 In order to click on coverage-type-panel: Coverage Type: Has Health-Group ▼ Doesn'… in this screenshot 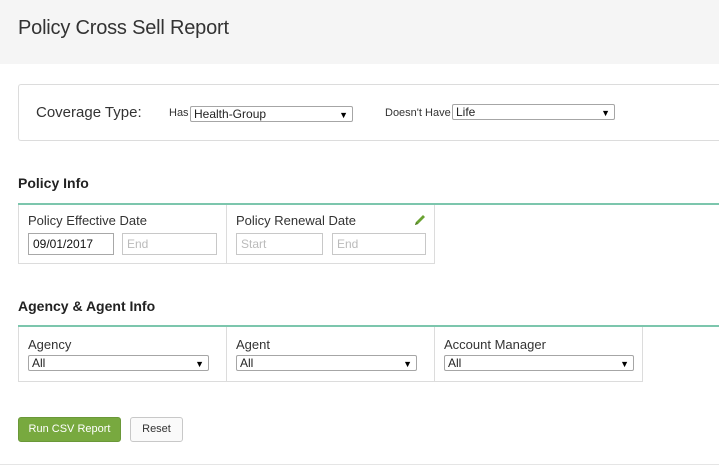, I will do `click(368, 112)`.